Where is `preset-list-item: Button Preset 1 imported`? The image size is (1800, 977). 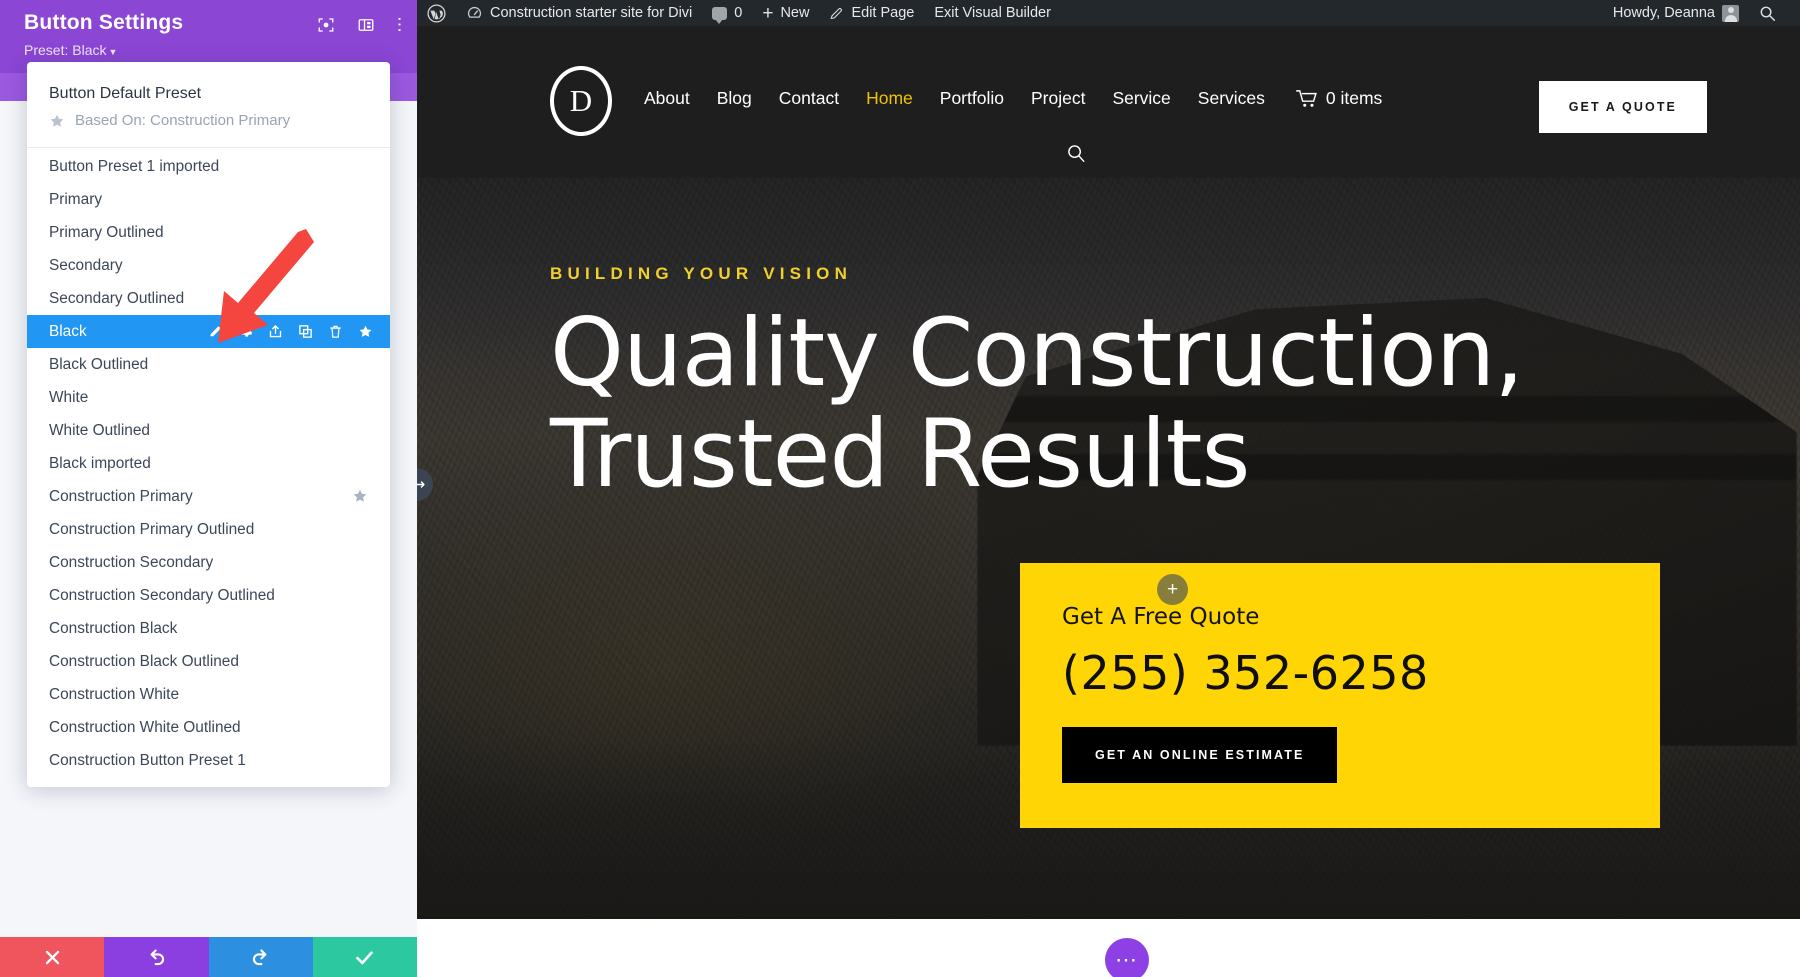 preset-list-item: Button Preset 1 imported is located at coordinates (208, 166).